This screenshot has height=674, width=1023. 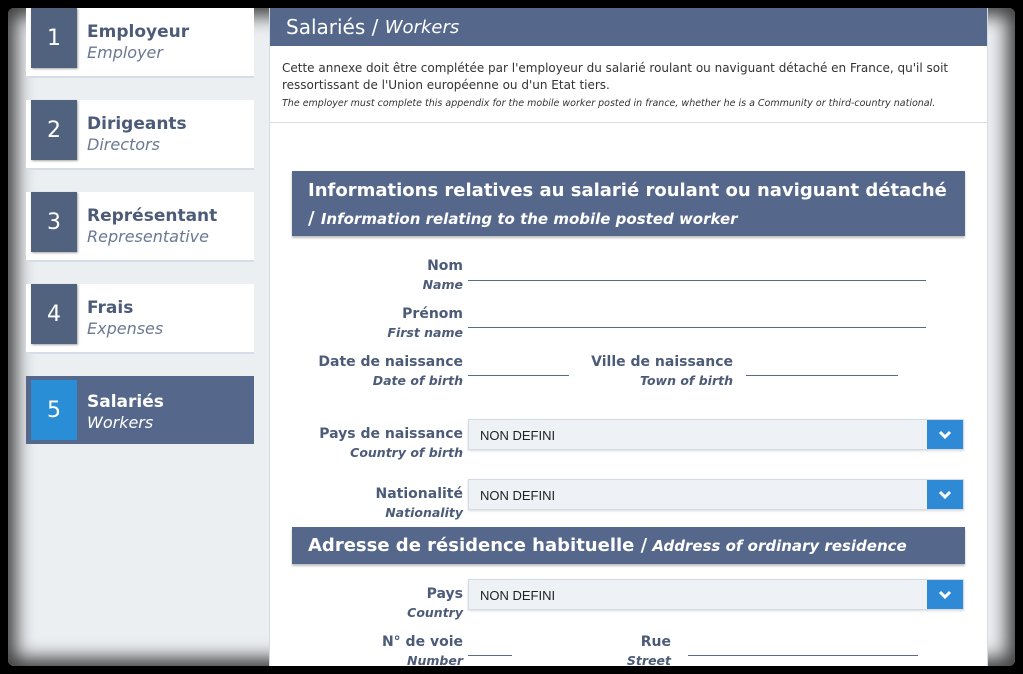 What do you see at coordinates (110, 308) in the screenshot?
I see `step-label: Frais` at bounding box center [110, 308].